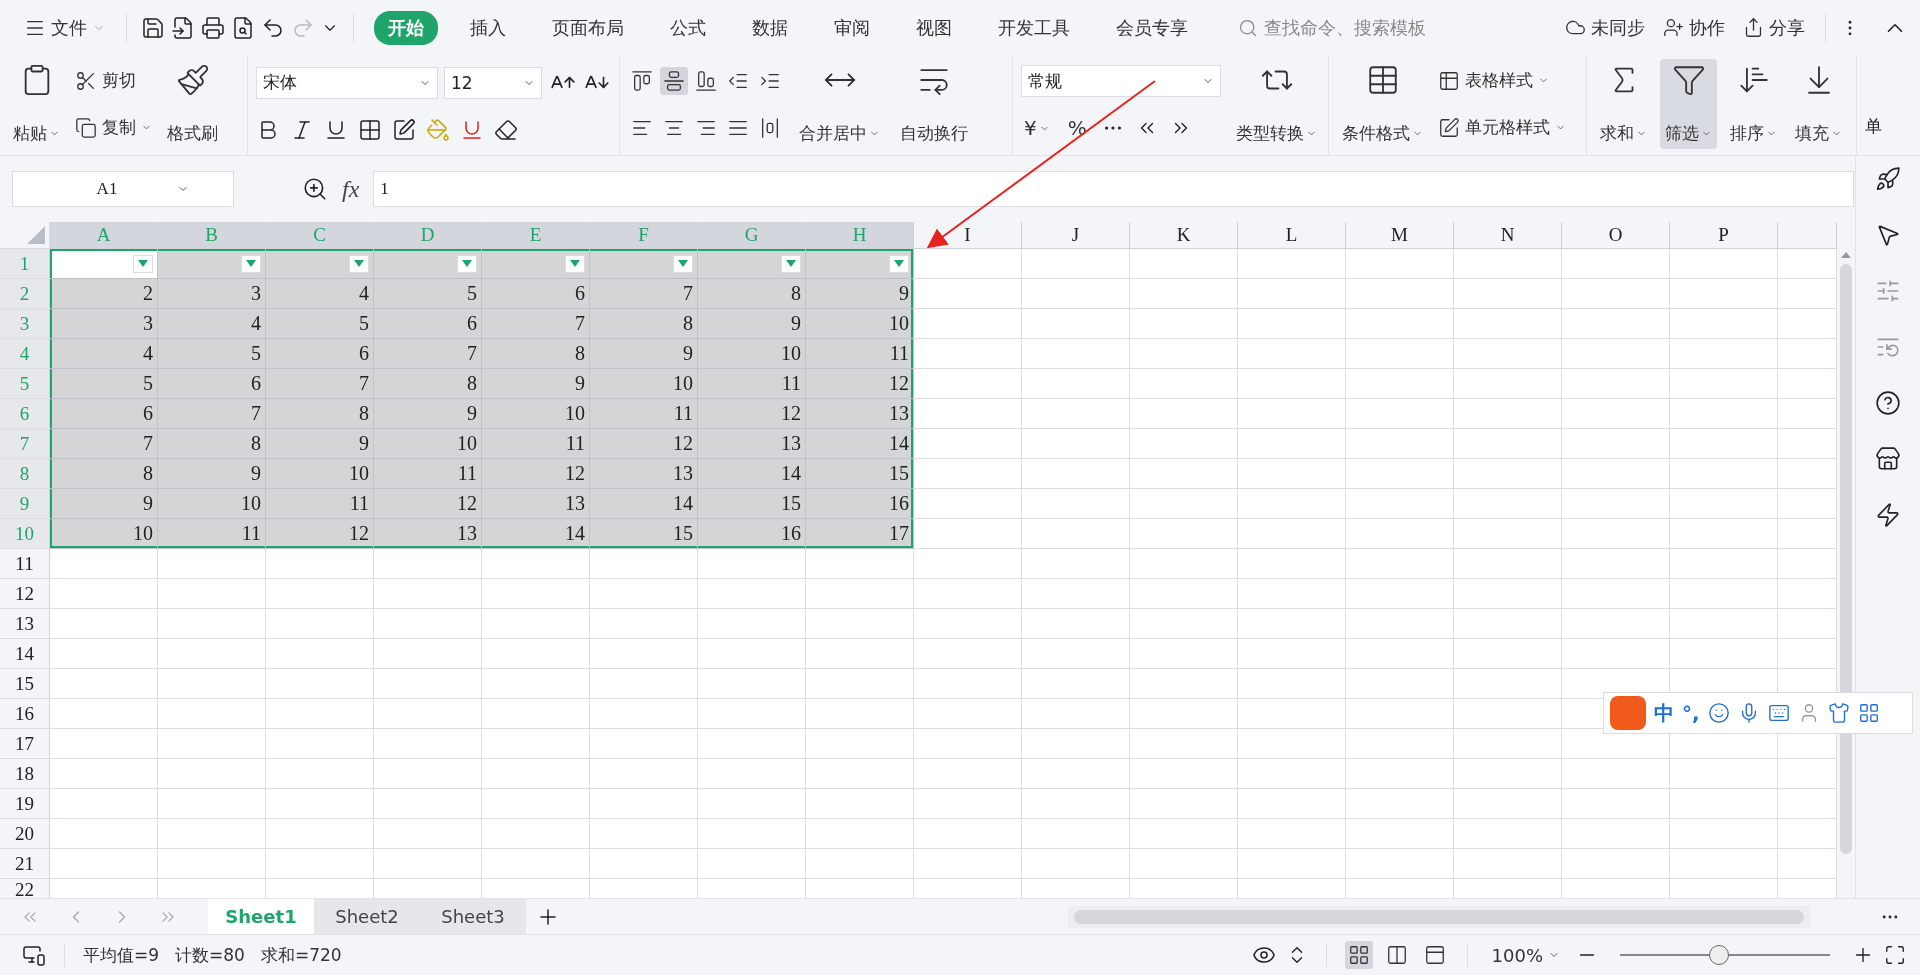 This screenshot has width=1920, height=975. What do you see at coordinates (25, 654) in the screenshot?
I see `row-number: 14` at bounding box center [25, 654].